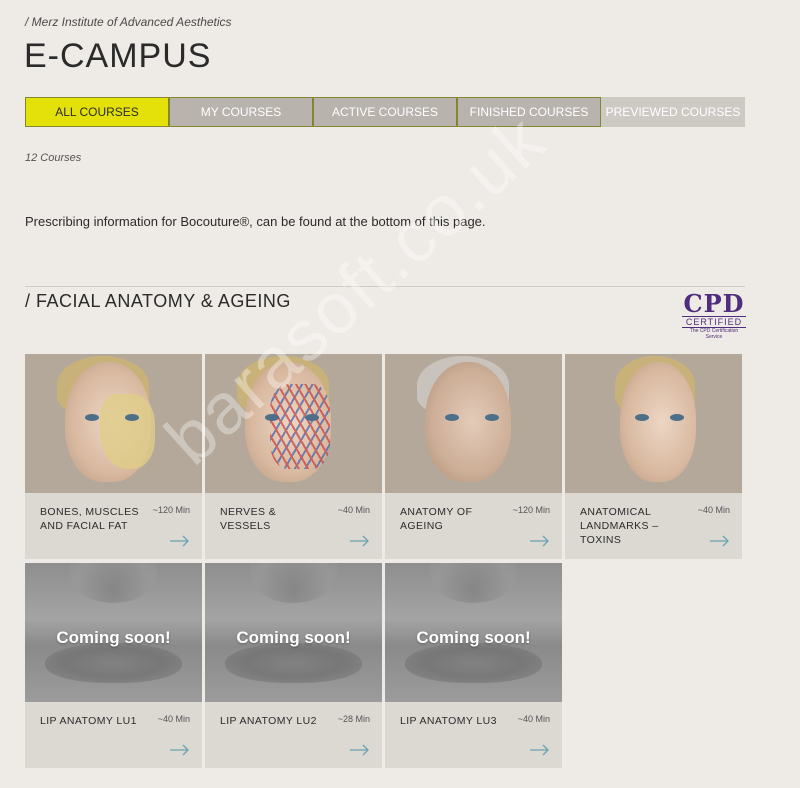 This screenshot has width=800, height=788. I want to click on course-card-anatomy-of-ageing: ANATOMY OF AGEING ~120 Min, so click(473, 456).